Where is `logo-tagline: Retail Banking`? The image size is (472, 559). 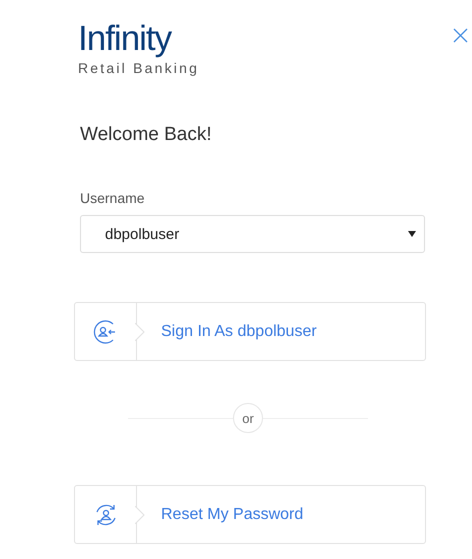
logo-tagline: Retail Banking is located at coordinates (139, 68).